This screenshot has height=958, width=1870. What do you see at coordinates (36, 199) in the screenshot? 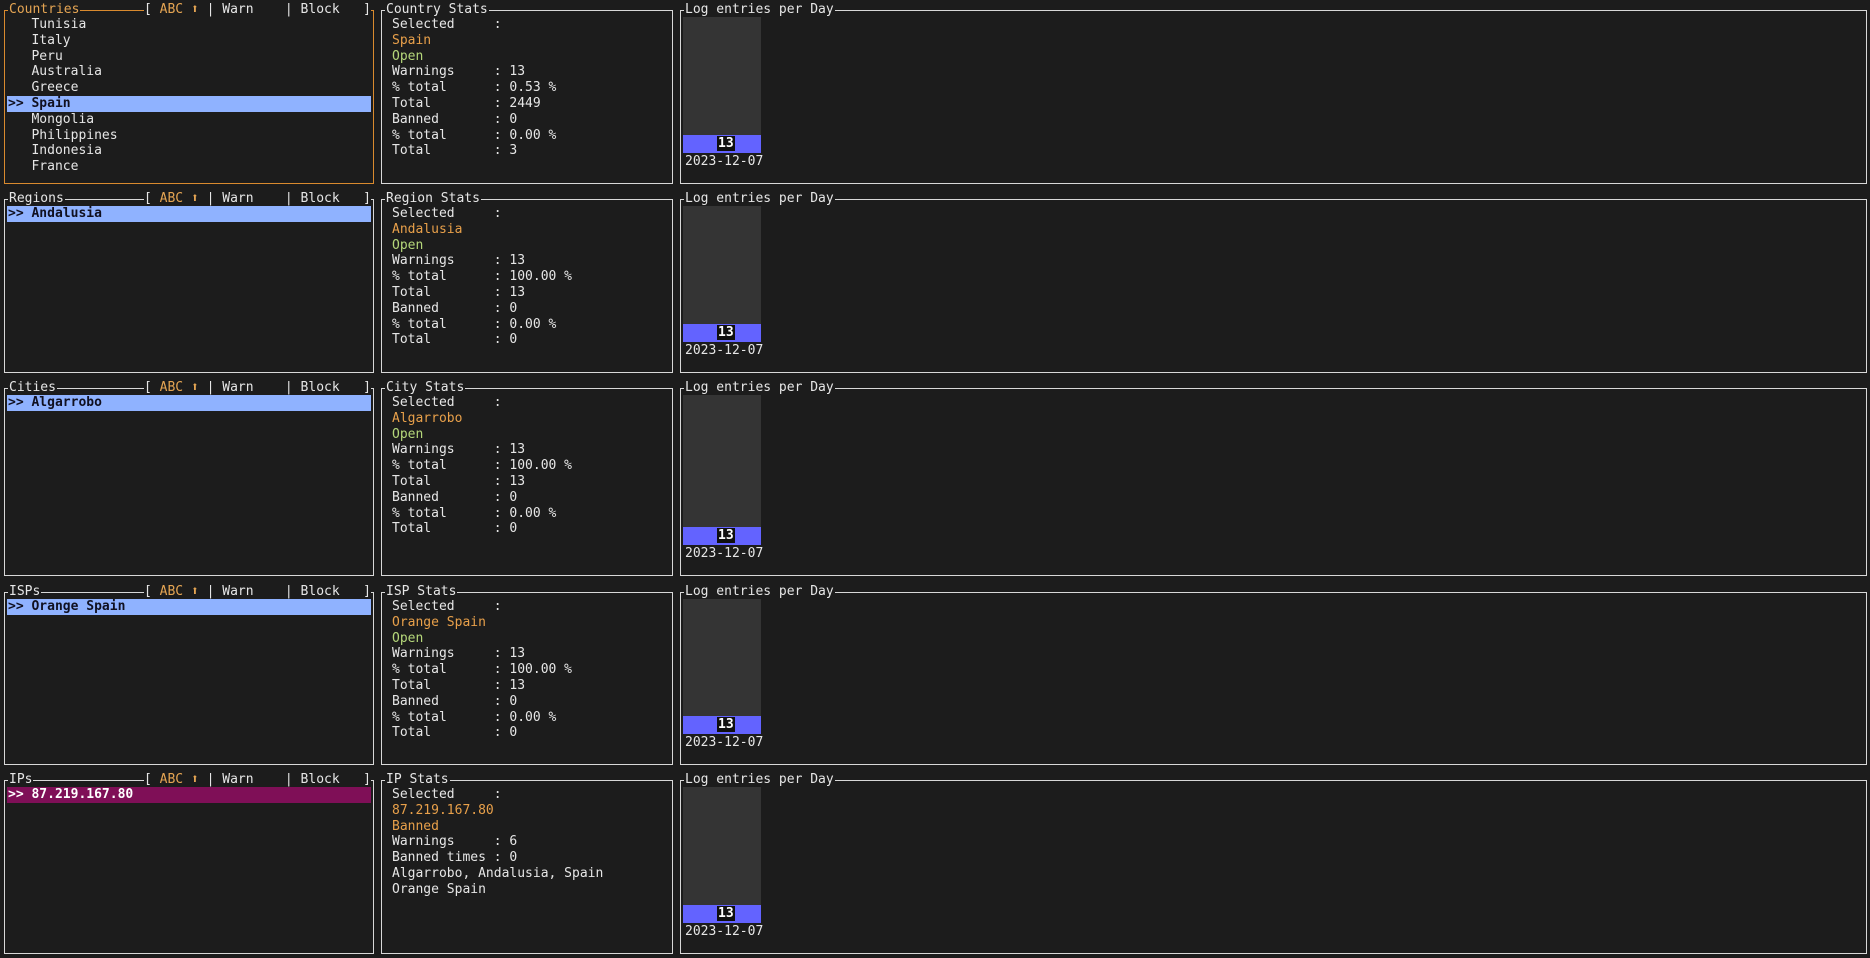
I see `regions-list-title: Regions` at bounding box center [36, 199].